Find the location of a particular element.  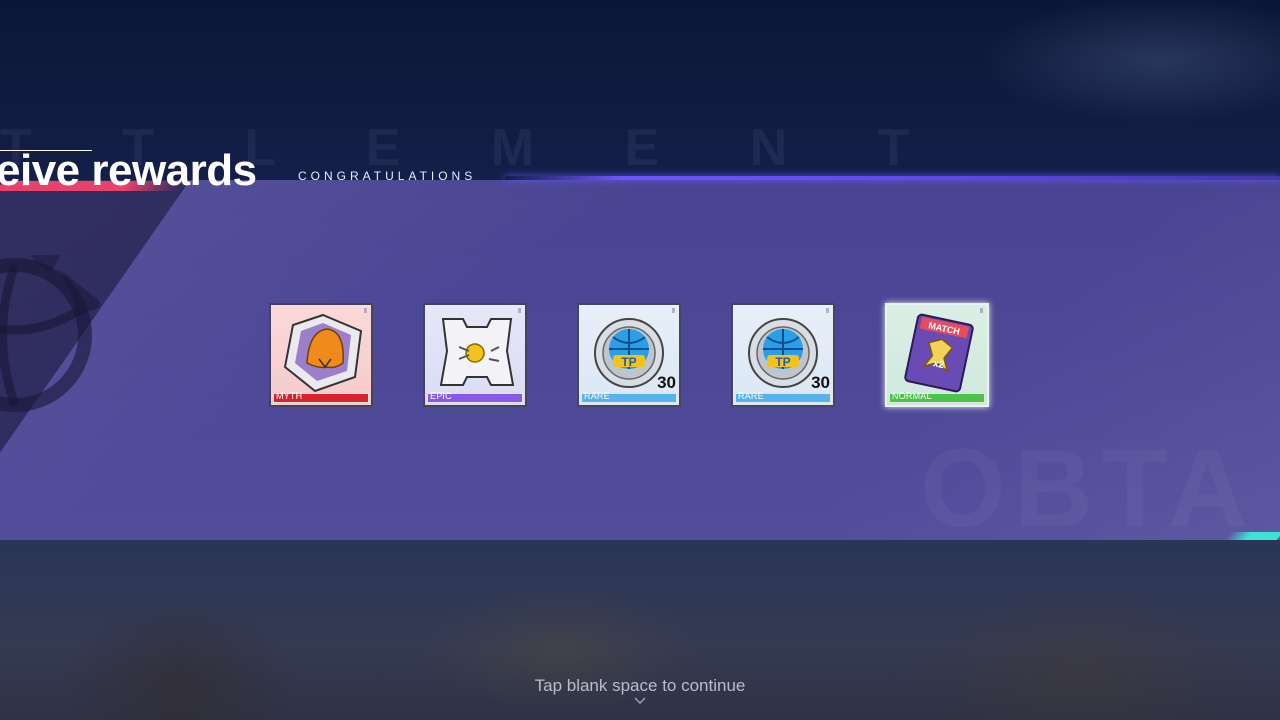

tap-to-continue: Tap blank space to continue is located at coordinates (640, 686).